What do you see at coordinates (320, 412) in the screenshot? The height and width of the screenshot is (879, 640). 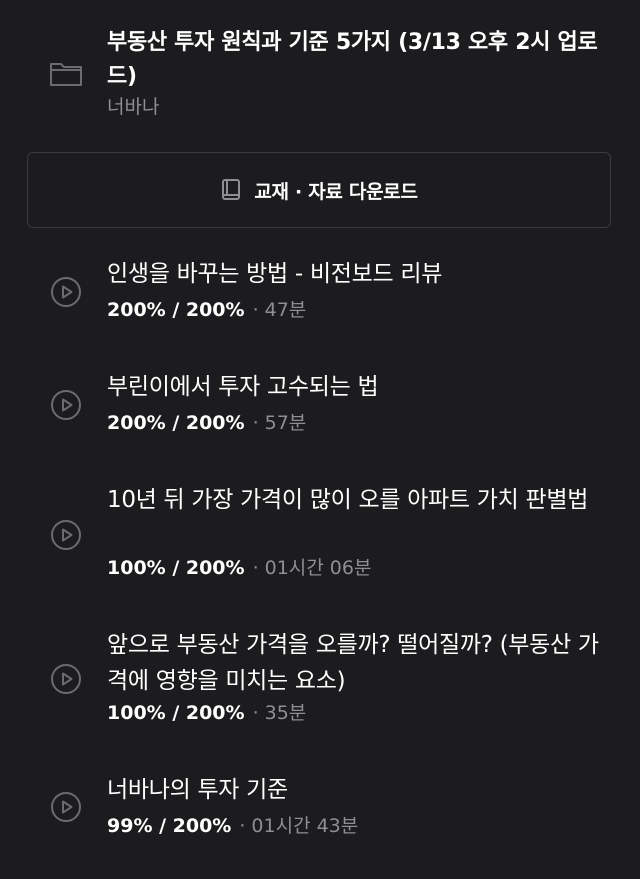 I see `lesson-item: 부린이에서 투자 고수되는 법 200% / 200% · 57분` at bounding box center [320, 412].